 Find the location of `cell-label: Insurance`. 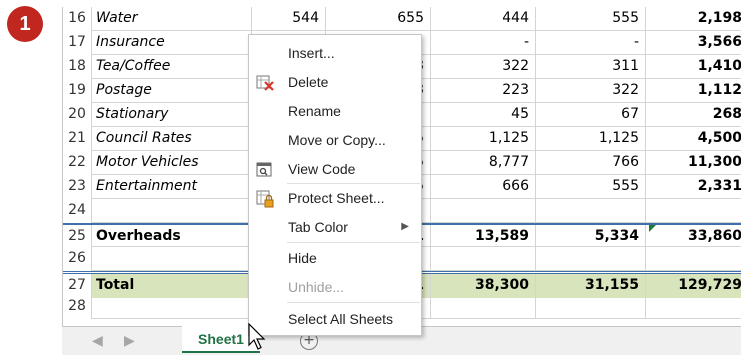

cell-label: Insurance is located at coordinates (172, 43).